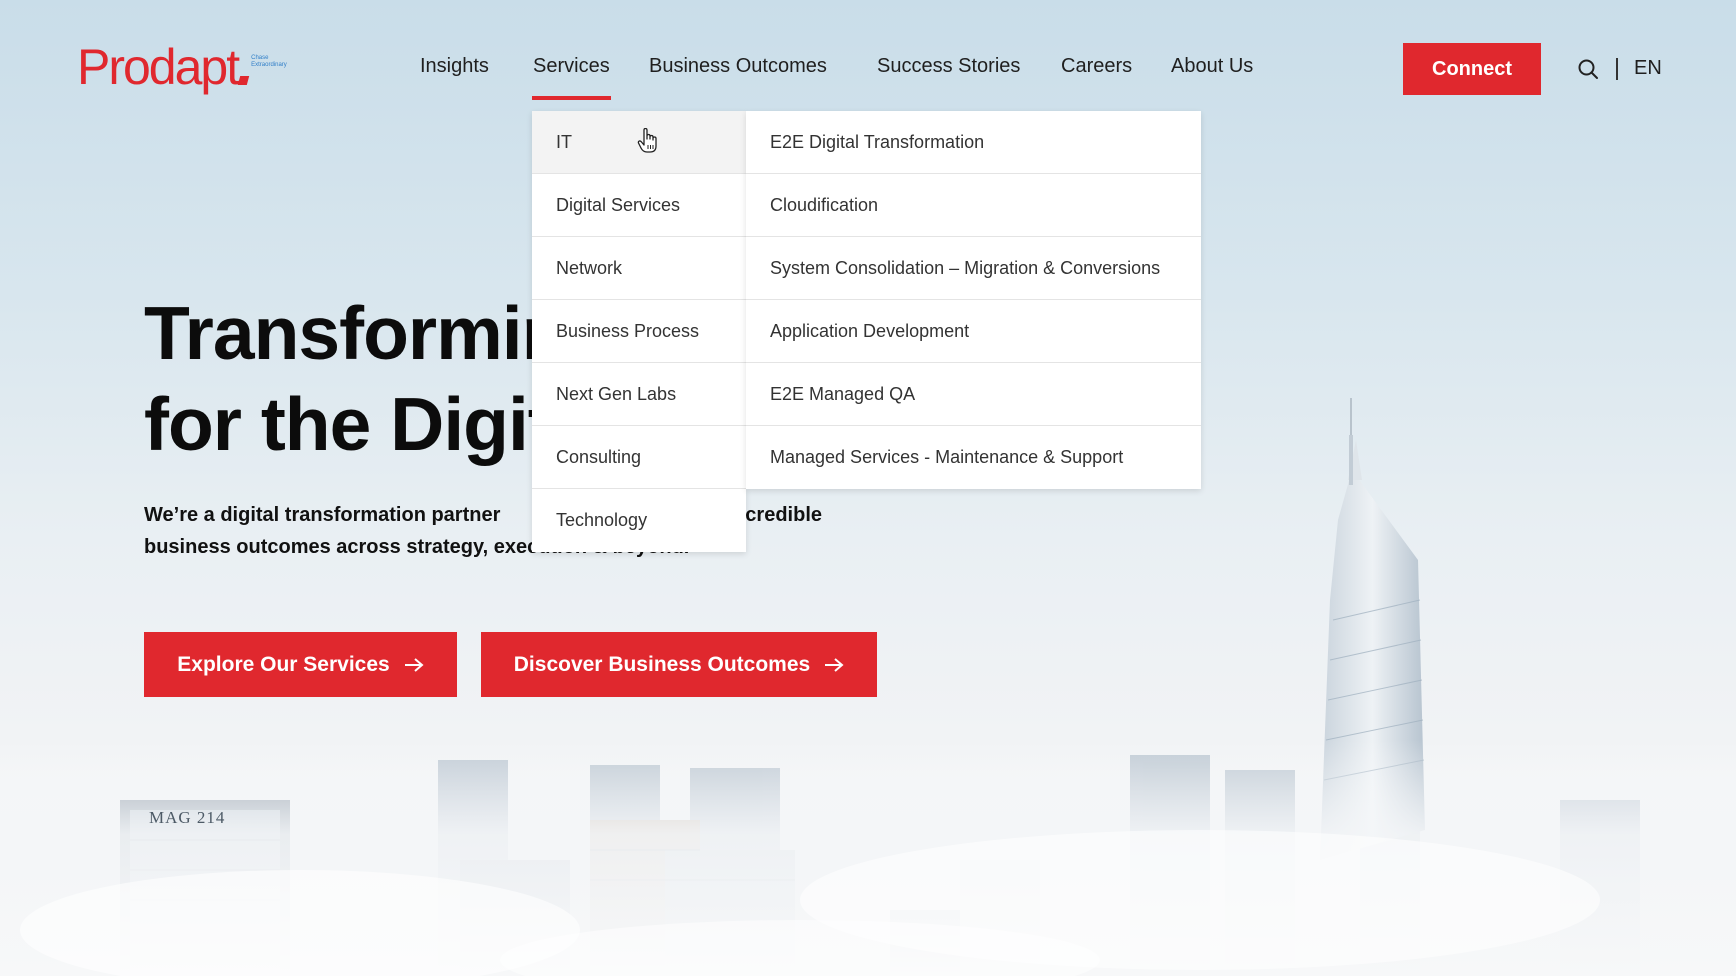 The height and width of the screenshot is (976, 1736). Describe the element at coordinates (662, 664) in the screenshot. I see `discover-outcomes-label: Discover Business Outcomes` at that location.